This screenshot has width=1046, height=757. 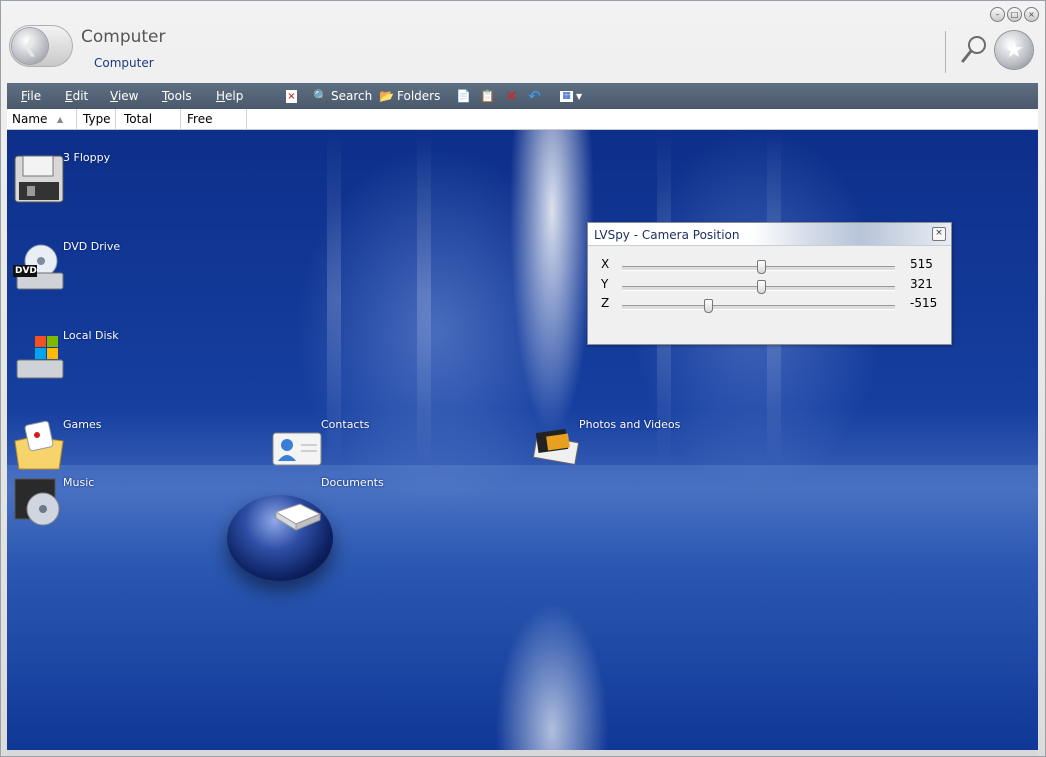 What do you see at coordinates (124, 63) in the screenshot?
I see `breadcrumb: Computer` at bounding box center [124, 63].